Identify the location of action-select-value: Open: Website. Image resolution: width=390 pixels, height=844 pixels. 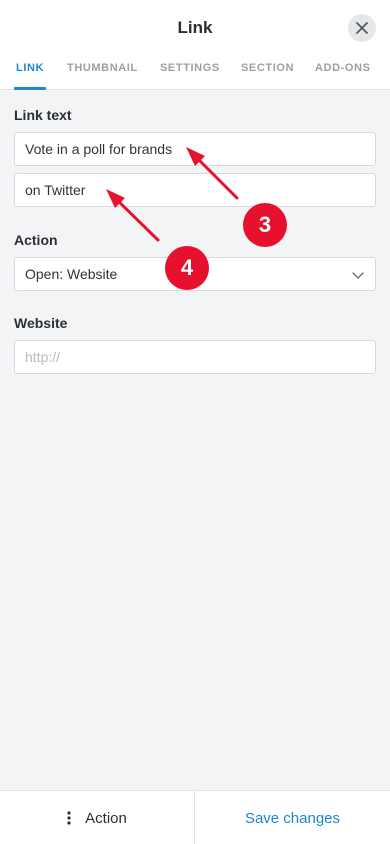
(71, 274).